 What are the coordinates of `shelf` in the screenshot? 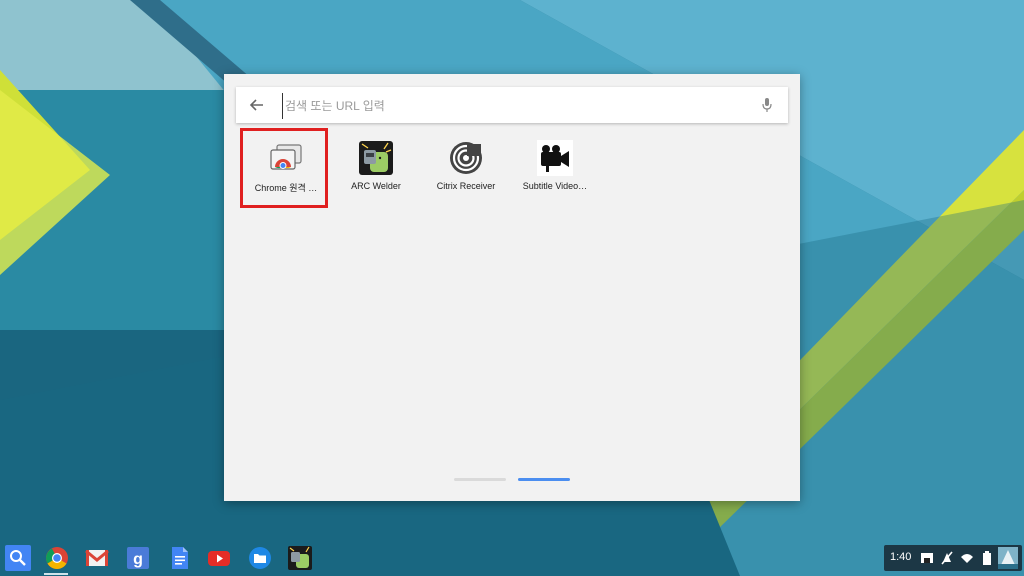 It's located at (512, 558).